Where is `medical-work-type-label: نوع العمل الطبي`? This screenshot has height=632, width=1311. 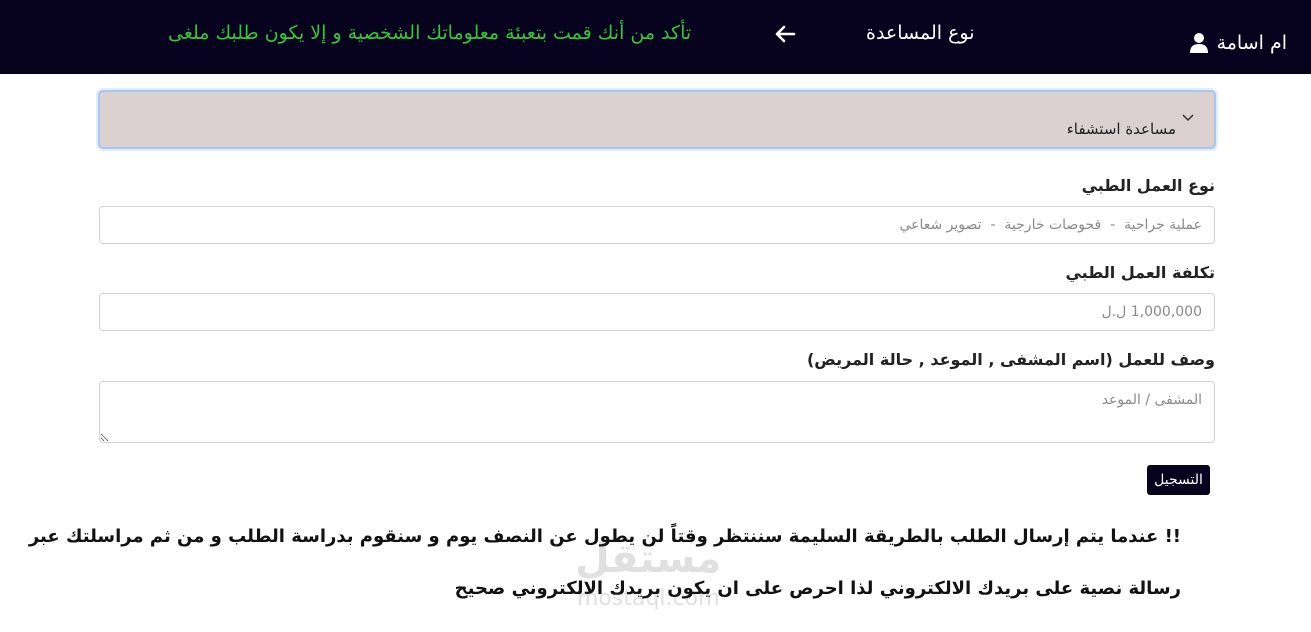
medical-work-type-label: نوع العمل الطبي is located at coordinates (1148, 185).